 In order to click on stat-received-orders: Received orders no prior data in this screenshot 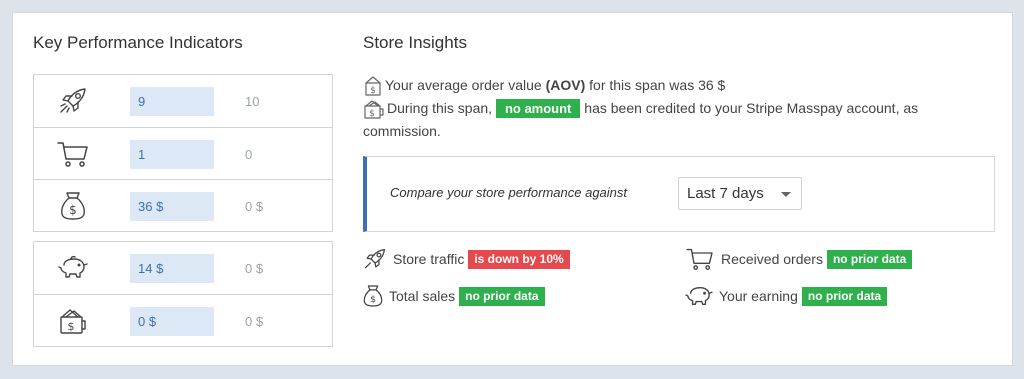, I will do `click(799, 259)`.